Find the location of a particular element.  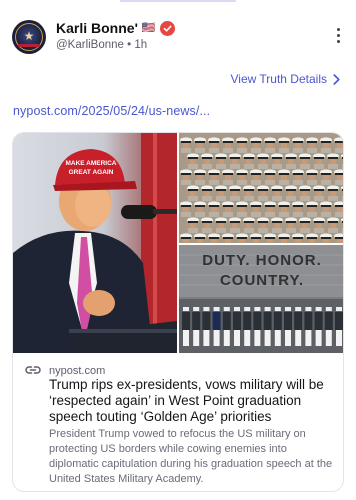

source-domain: nypost.com is located at coordinates (77, 371).